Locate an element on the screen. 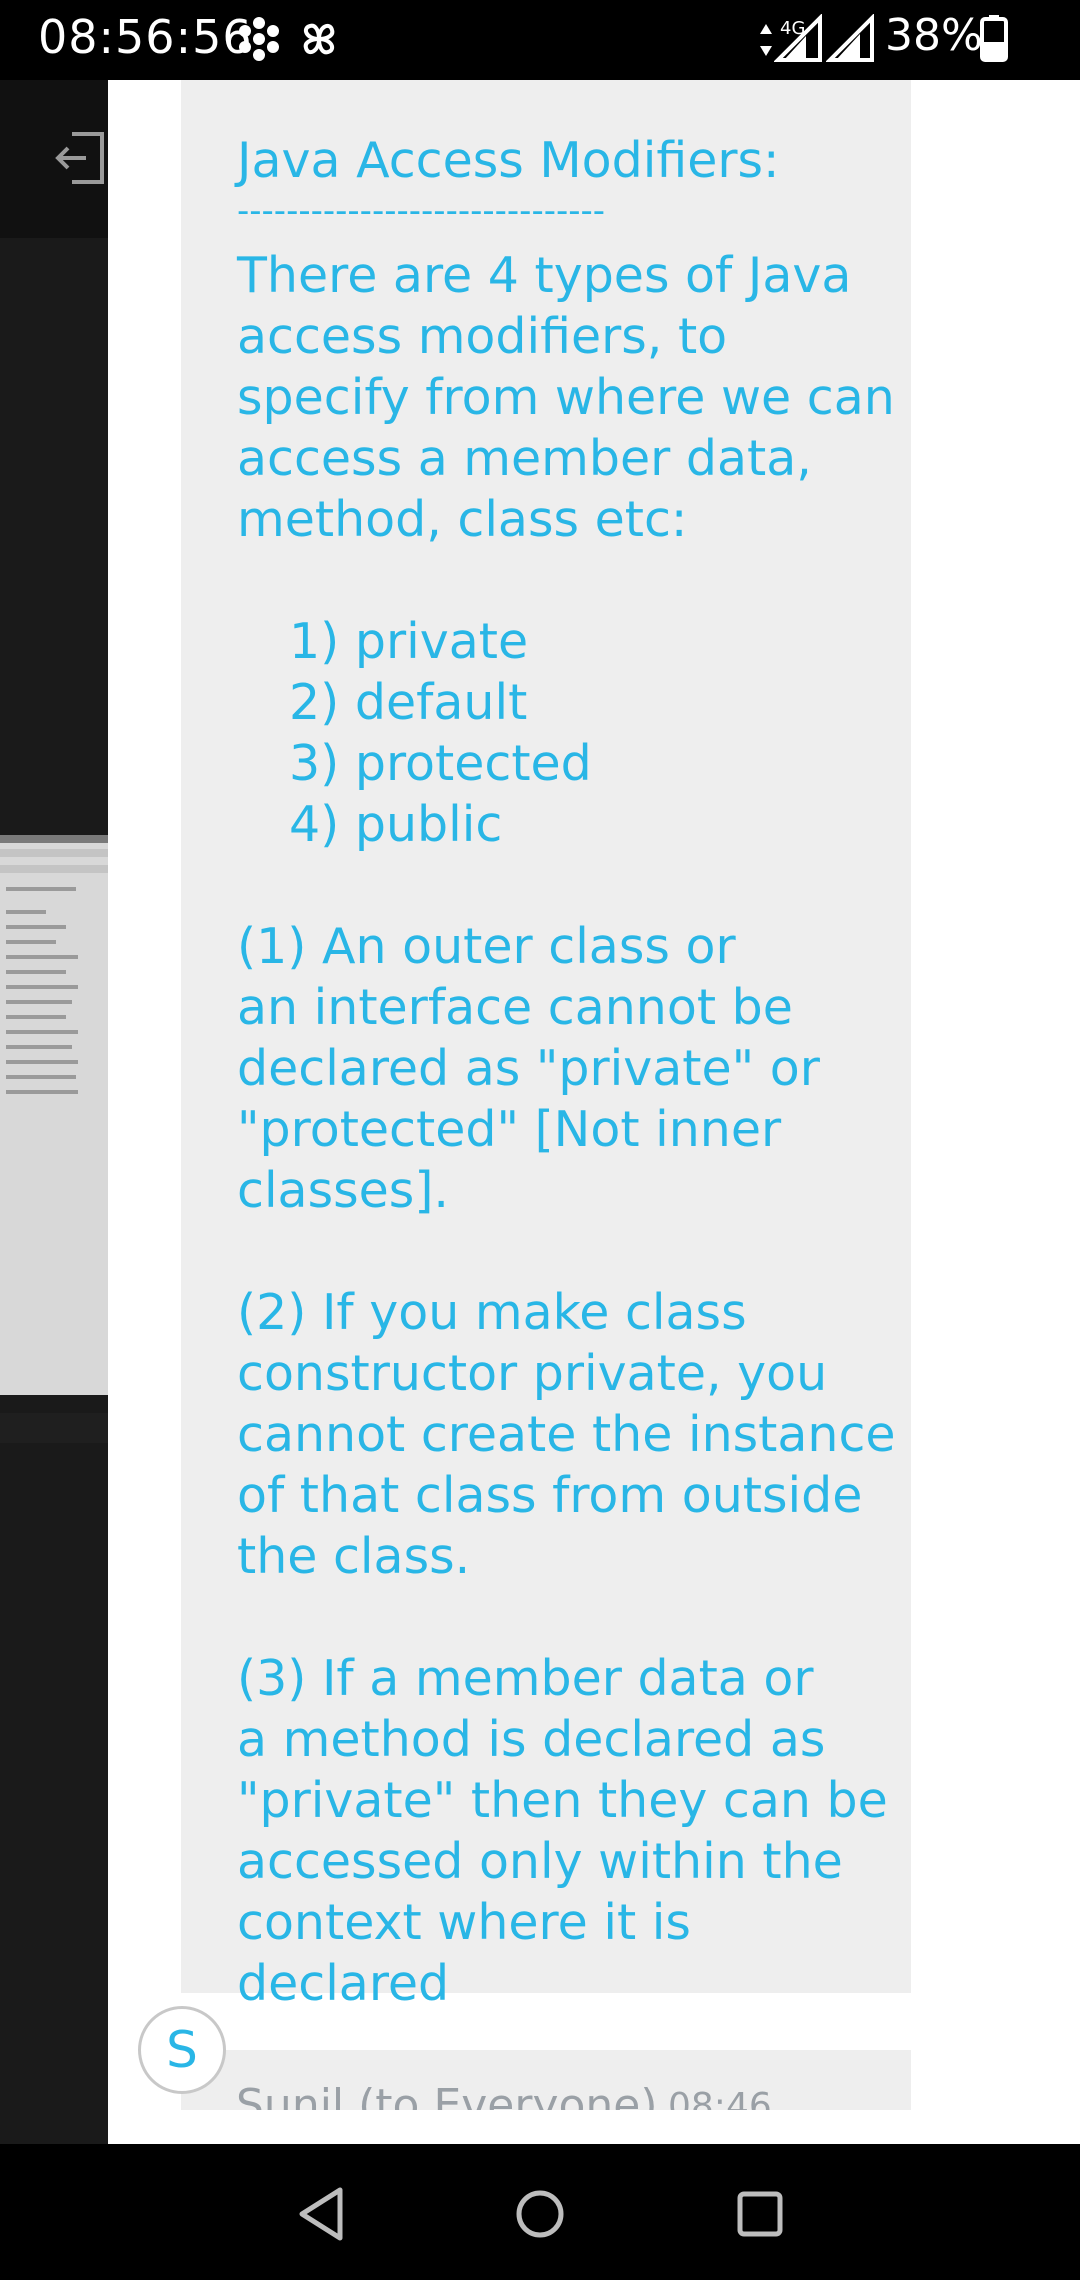 This screenshot has height=2280, width=1080. navigation-bar is located at coordinates (540, 2212).